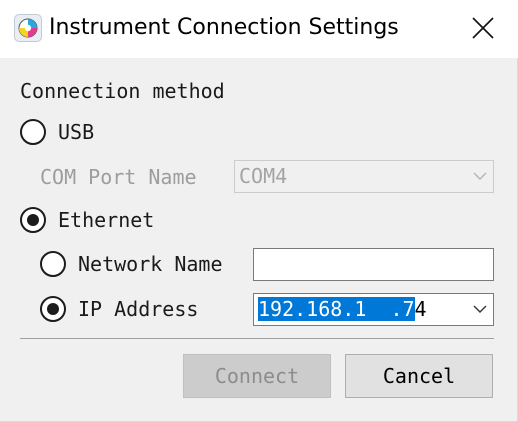 The width and height of the screenshot is (518, 422). Describe the element at coordinates (122, 91) in the screenshot. I see `connection-method-label: Connection method` at that location.